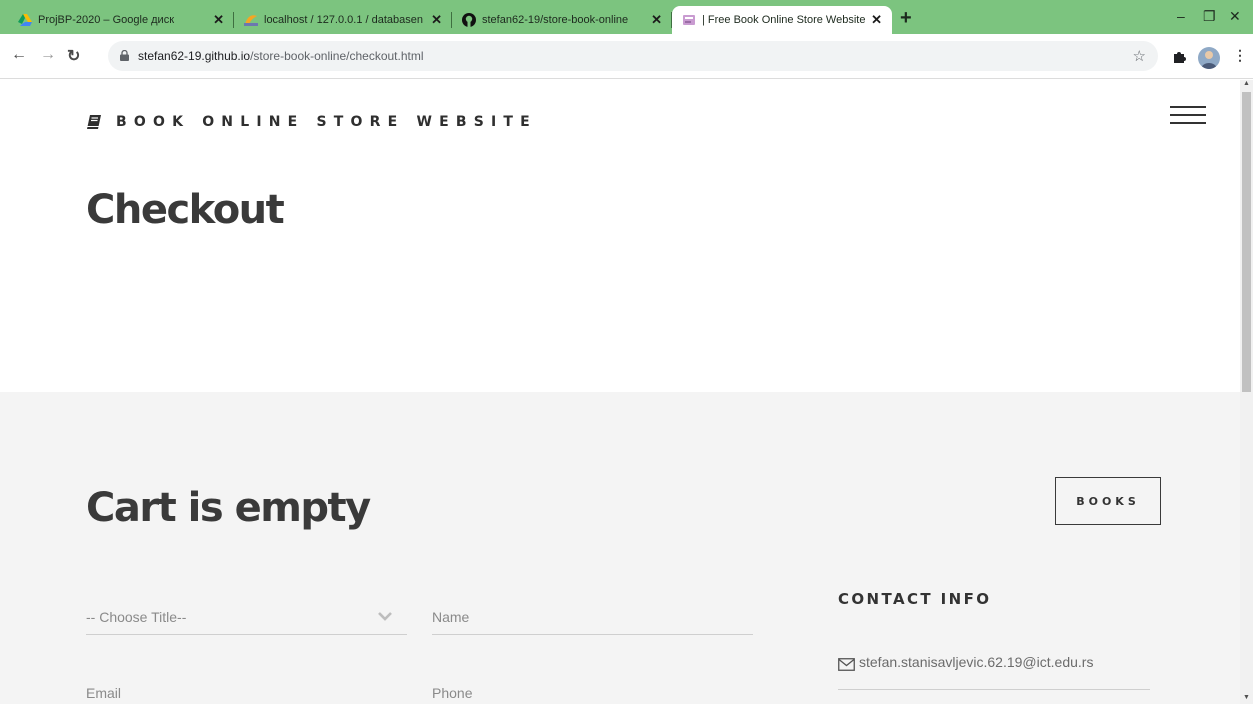 The width and height of the screenshot is (1253, 704). I want to click on envelope-icon, so click(846, 664).